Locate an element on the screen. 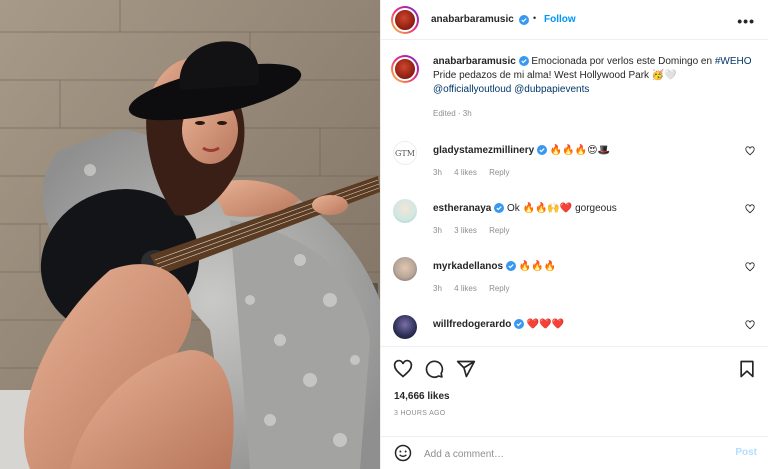 This screenshot has height=469, width=768. author-username: anabarbaramusic is located at coordinates (472, 19).